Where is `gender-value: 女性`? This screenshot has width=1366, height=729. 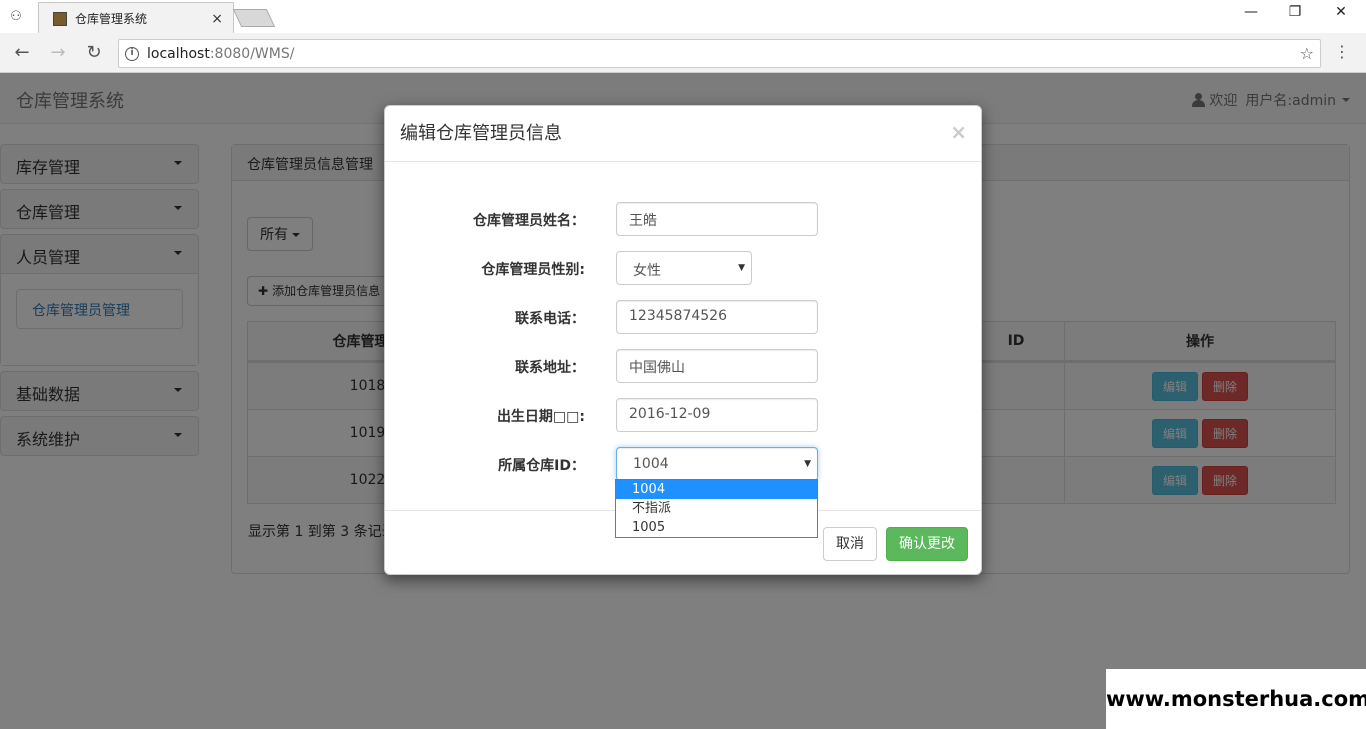 gender-value: 女性 is located at coordinates (647, 271).